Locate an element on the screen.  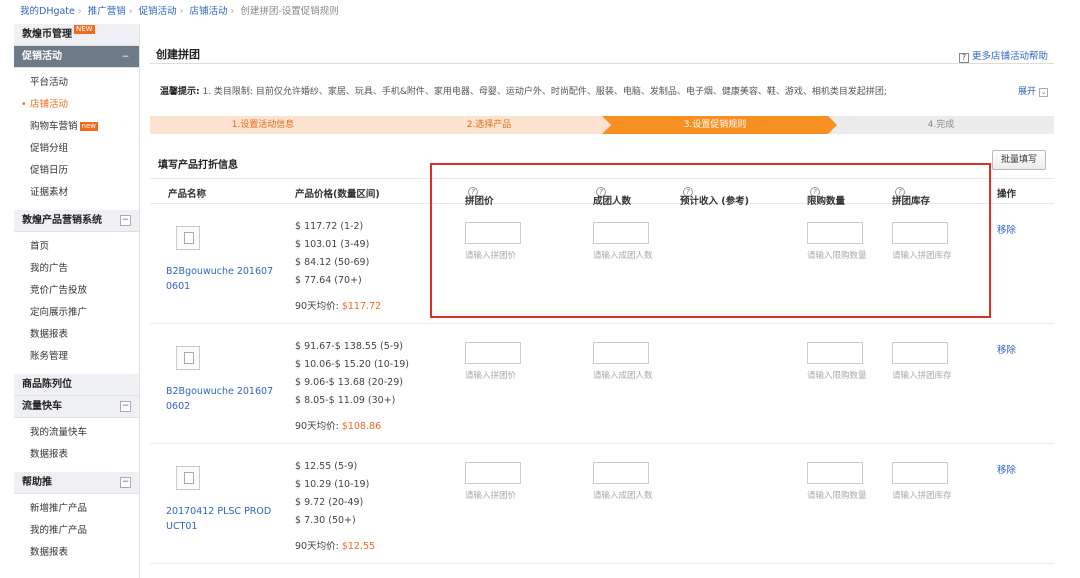
step-1: 1.设置活动信息 is located at coordinates (267, 125).